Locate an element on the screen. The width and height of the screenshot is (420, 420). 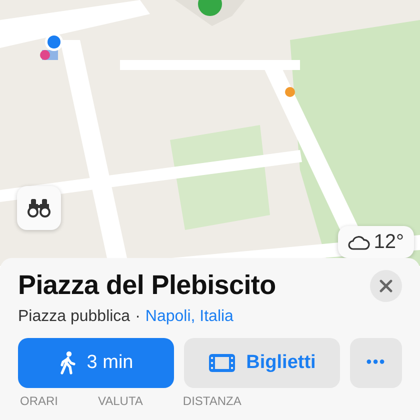
film-icon is located at coordinates (222, 363).